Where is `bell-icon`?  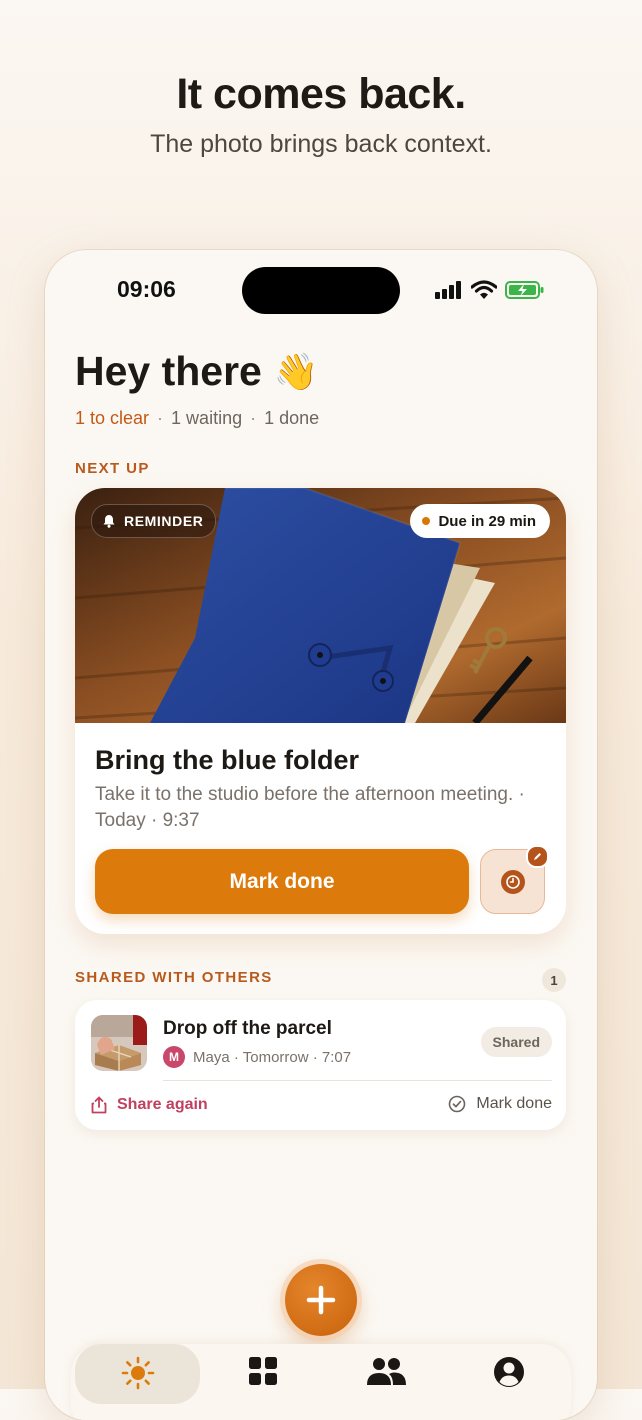
bell-icon is located at coordinates (109, 521).